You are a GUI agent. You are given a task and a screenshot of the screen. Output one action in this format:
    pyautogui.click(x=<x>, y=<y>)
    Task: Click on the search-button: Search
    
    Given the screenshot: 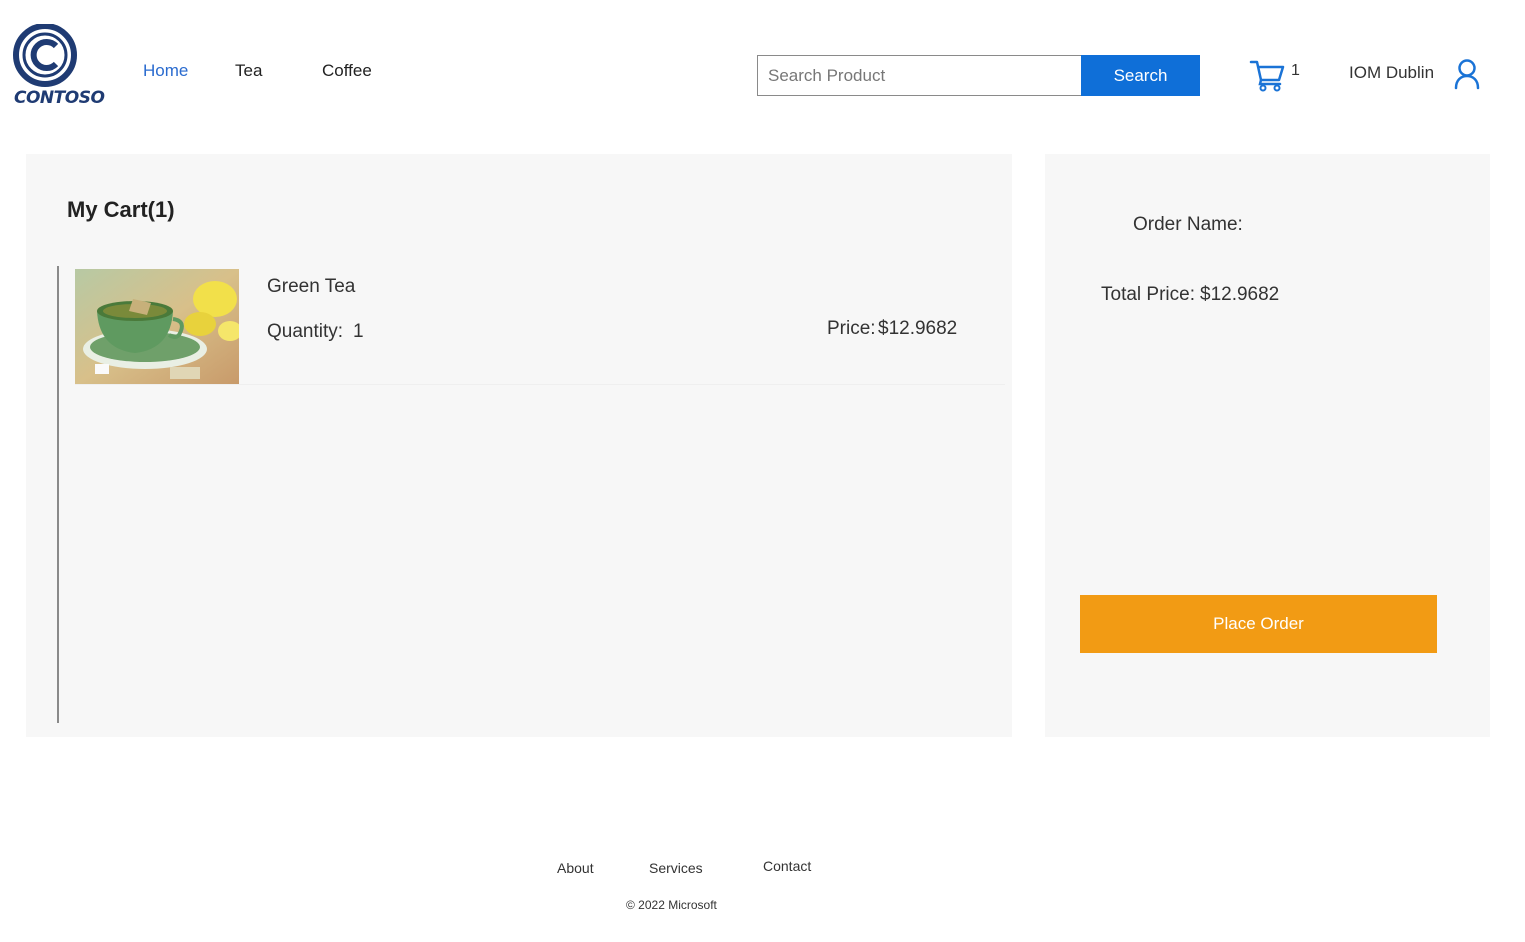 What is the action you would take?
    pyautogui.click(x=1140, y=75)
    